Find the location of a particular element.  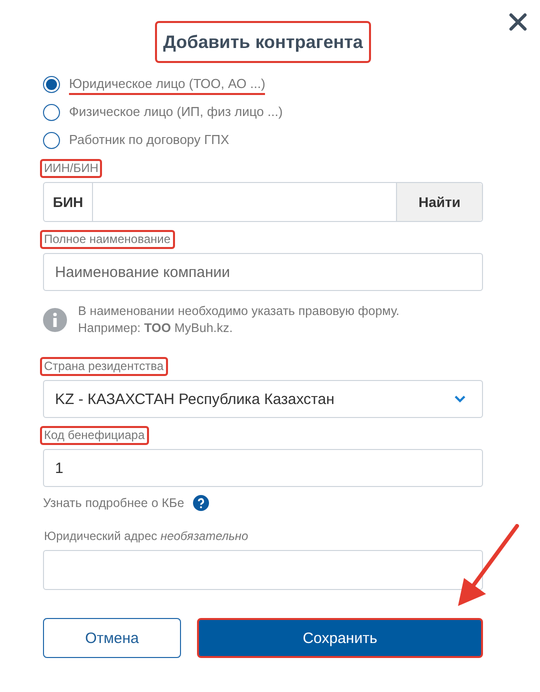

close-icon is located at coordinates (518, 22).